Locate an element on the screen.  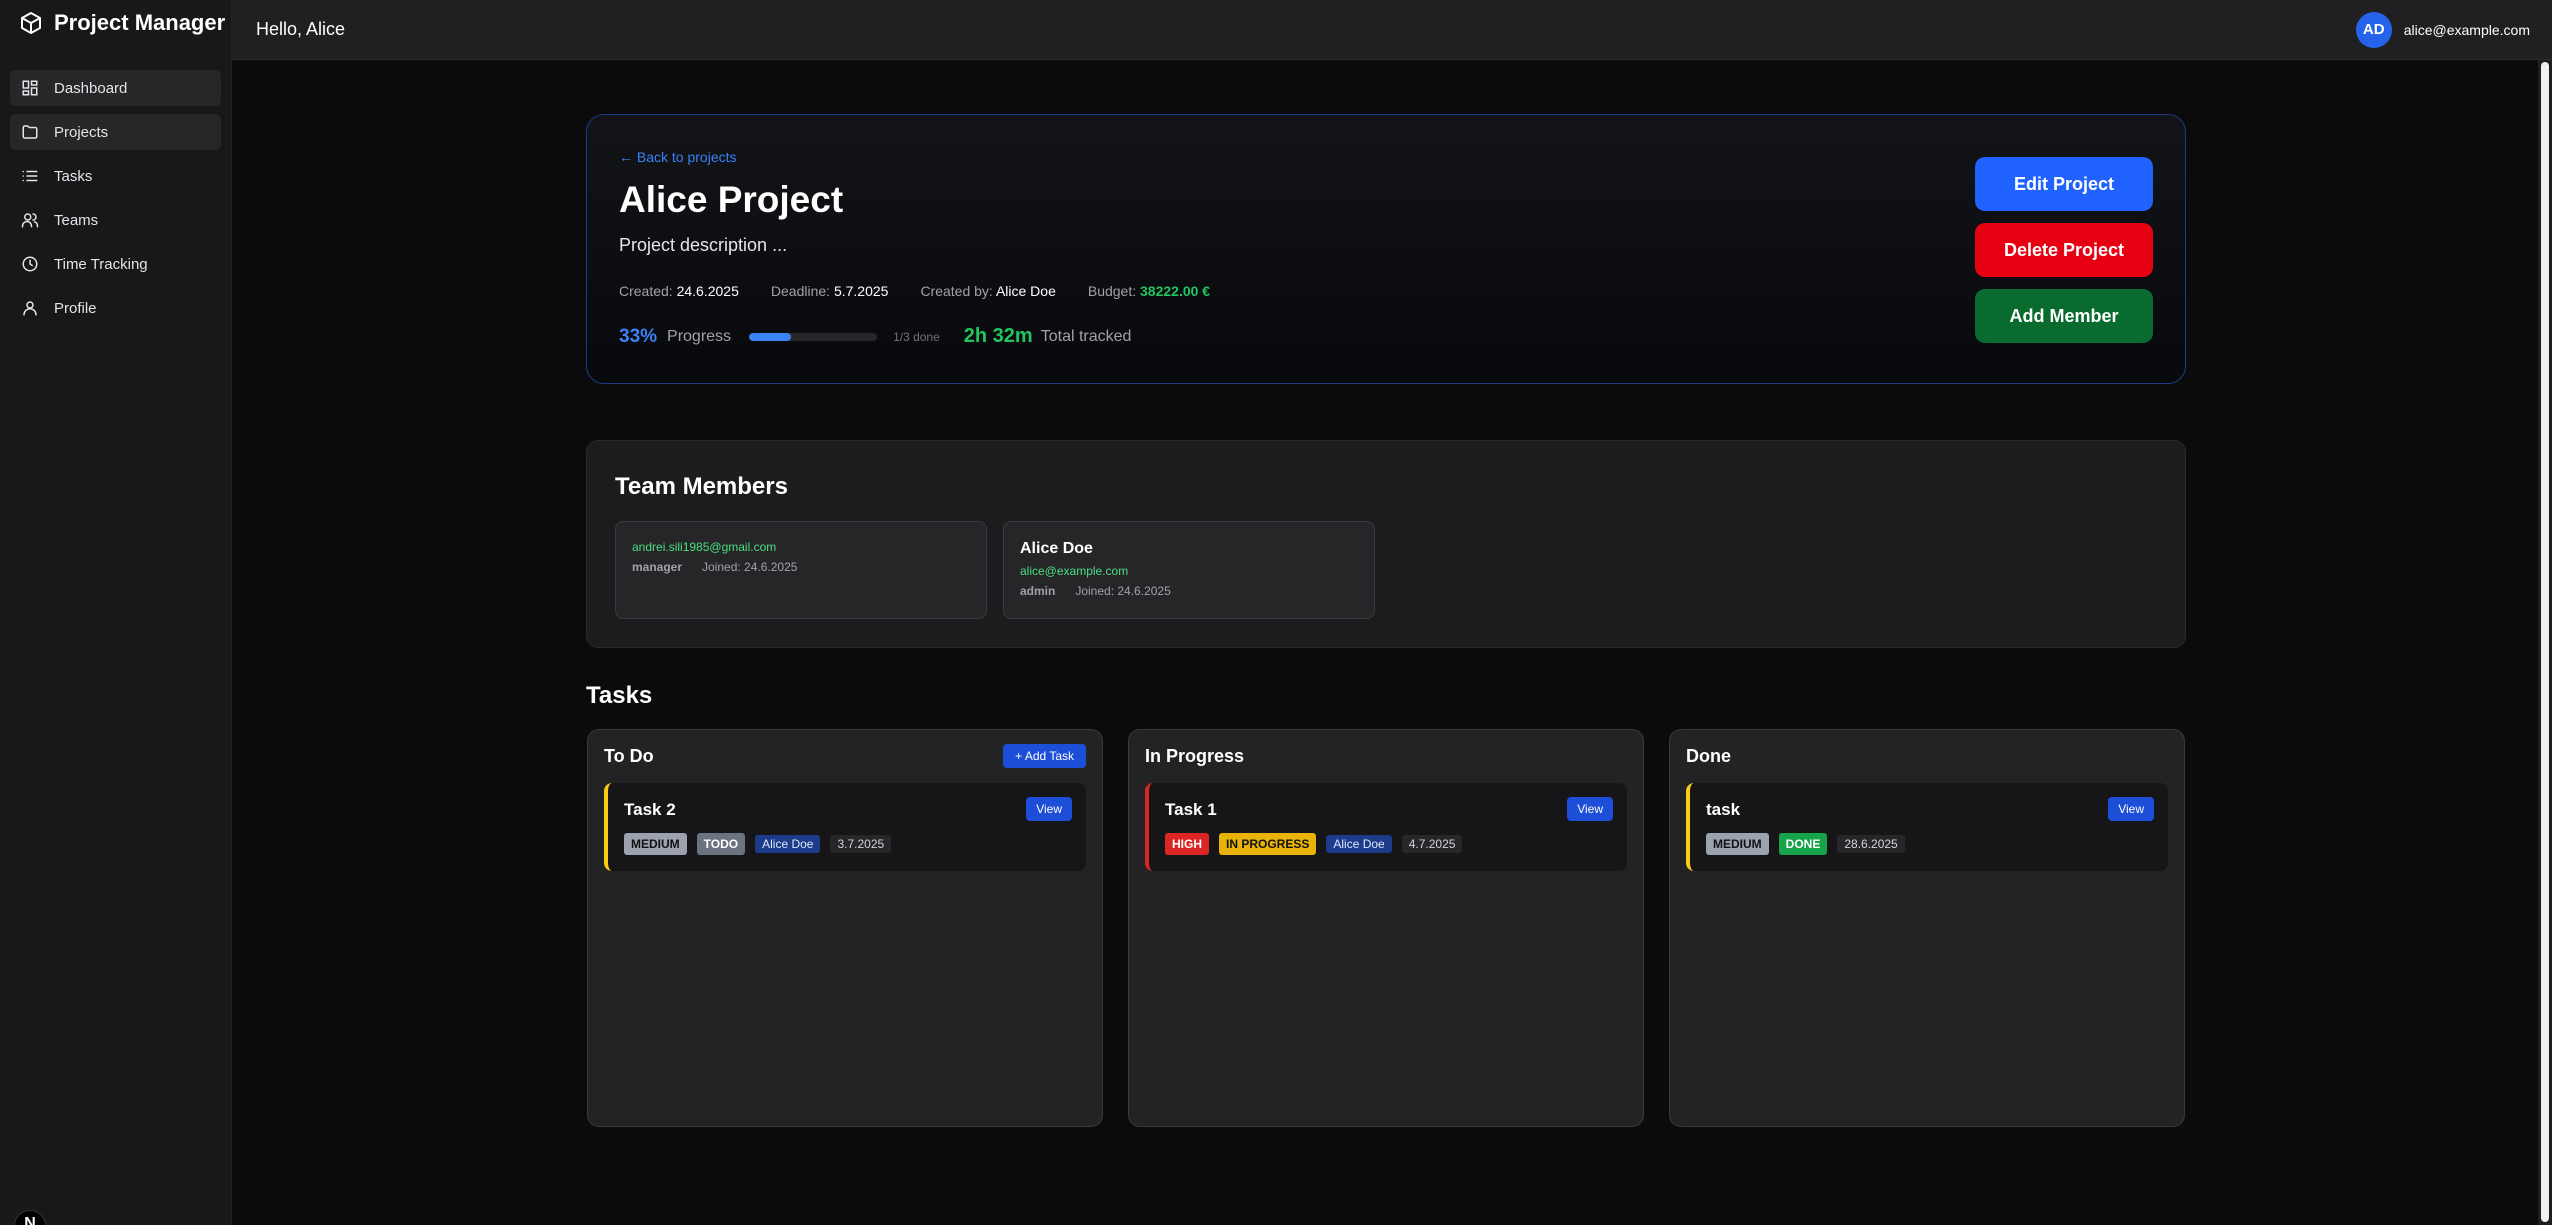
created-label: Created: is located at coordinates (646, 291).